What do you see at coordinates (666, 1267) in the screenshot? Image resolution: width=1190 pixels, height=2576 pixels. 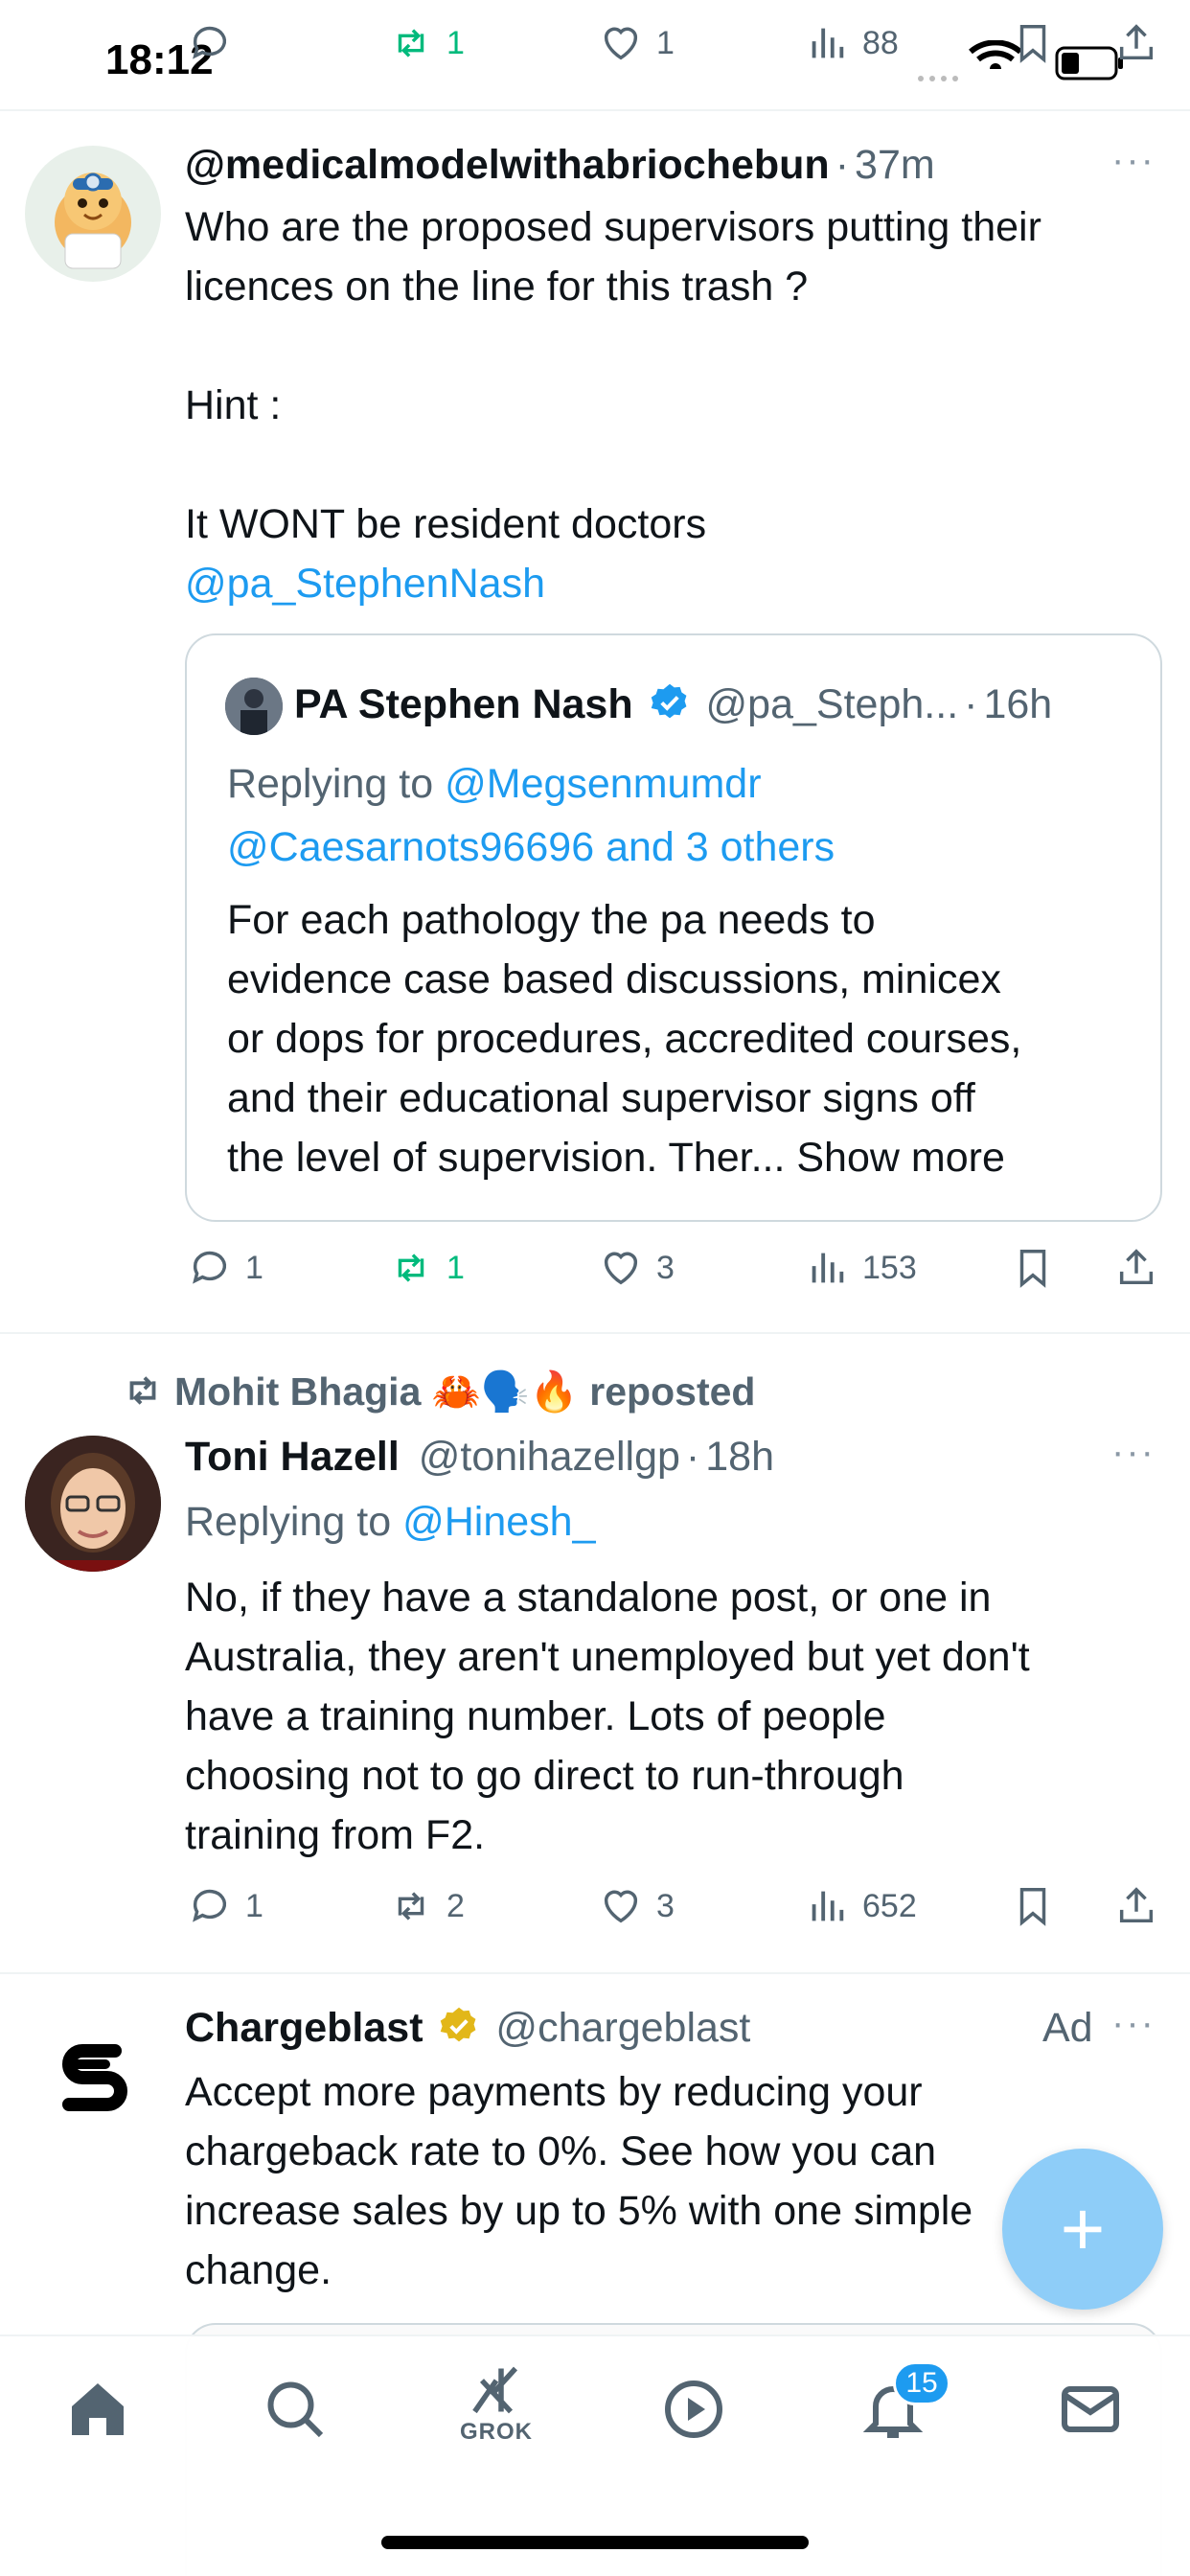 I see `tweet1-like-count: 3` at bounding box center [666, 1267].